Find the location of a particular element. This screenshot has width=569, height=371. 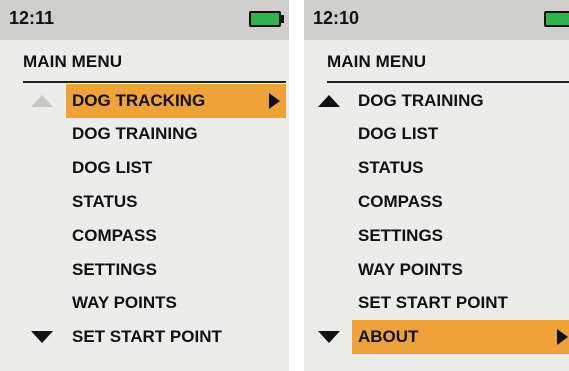

menu-item-dog-tracking: DOG TRACKING is located at coordinates (176, 101).